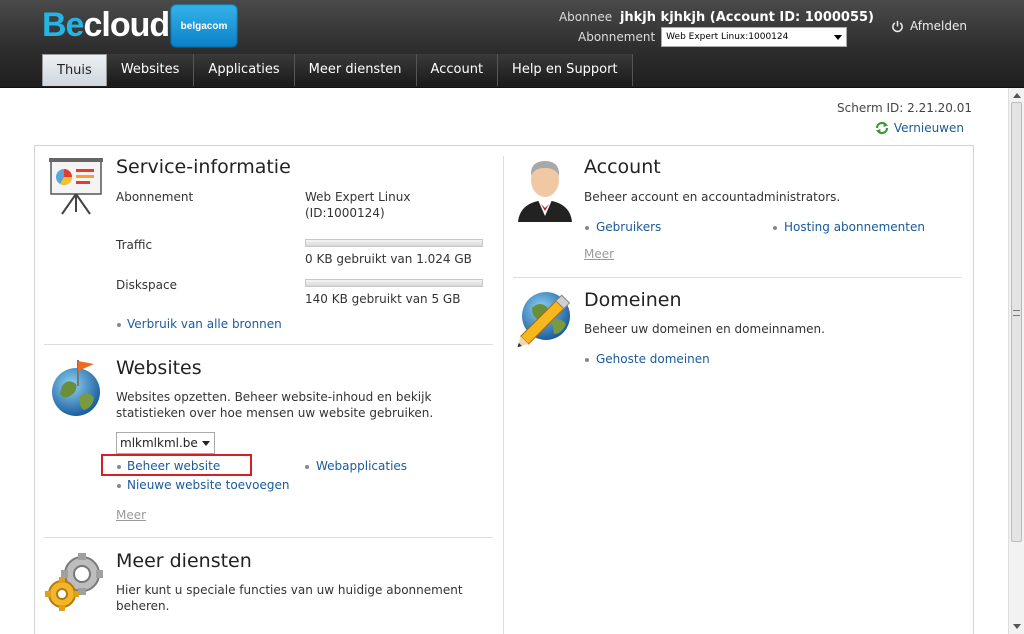 The width and height of the screenshot is (1024, 634). I want to click on tab-applicaties: Applicaties, so click(244, 70).